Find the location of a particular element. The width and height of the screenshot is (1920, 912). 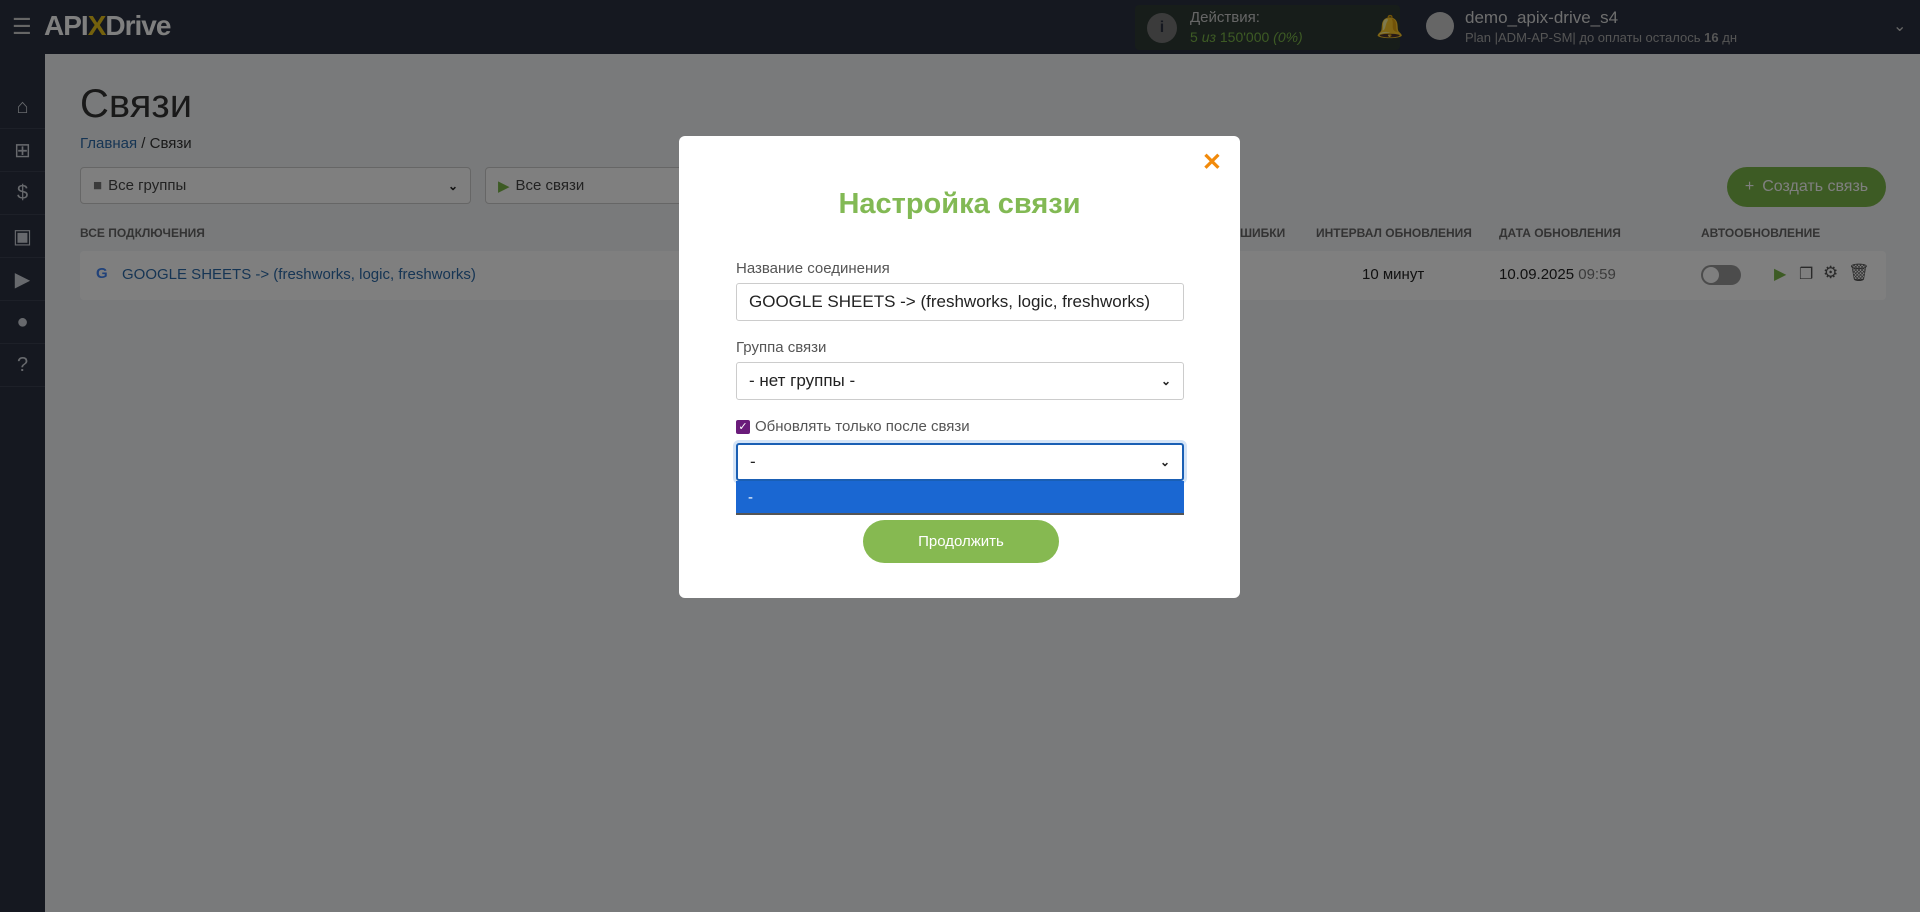

continue-button: Продолжить is located at coordinates (961, 541).